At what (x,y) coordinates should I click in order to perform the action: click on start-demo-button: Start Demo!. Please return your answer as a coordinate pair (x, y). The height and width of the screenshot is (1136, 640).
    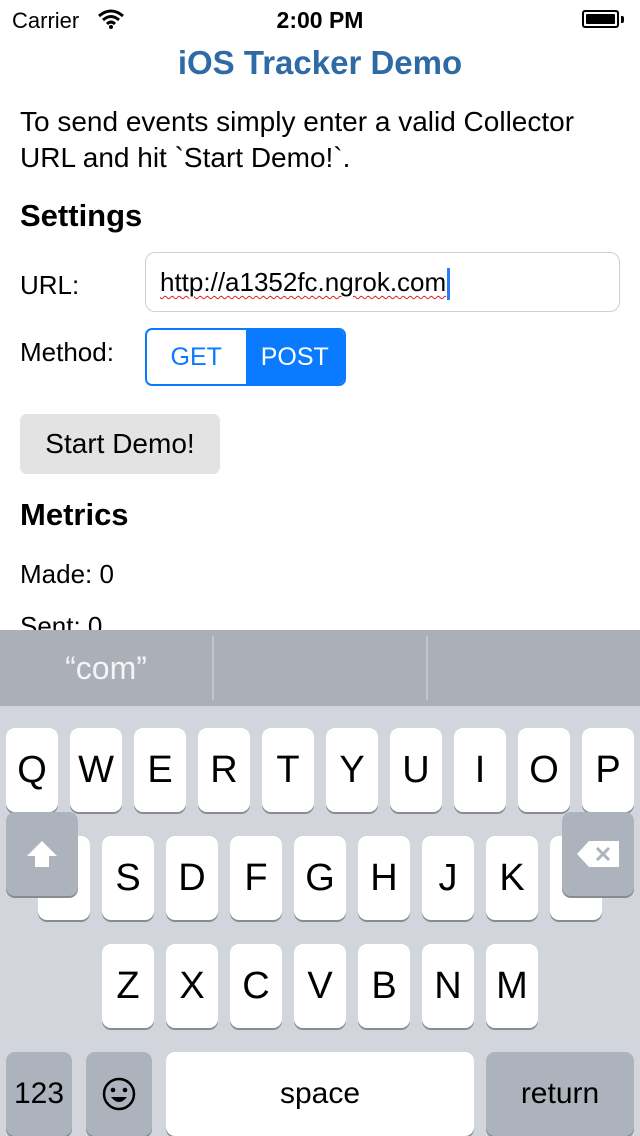
    Looking at the image, I should click on (120, 444).